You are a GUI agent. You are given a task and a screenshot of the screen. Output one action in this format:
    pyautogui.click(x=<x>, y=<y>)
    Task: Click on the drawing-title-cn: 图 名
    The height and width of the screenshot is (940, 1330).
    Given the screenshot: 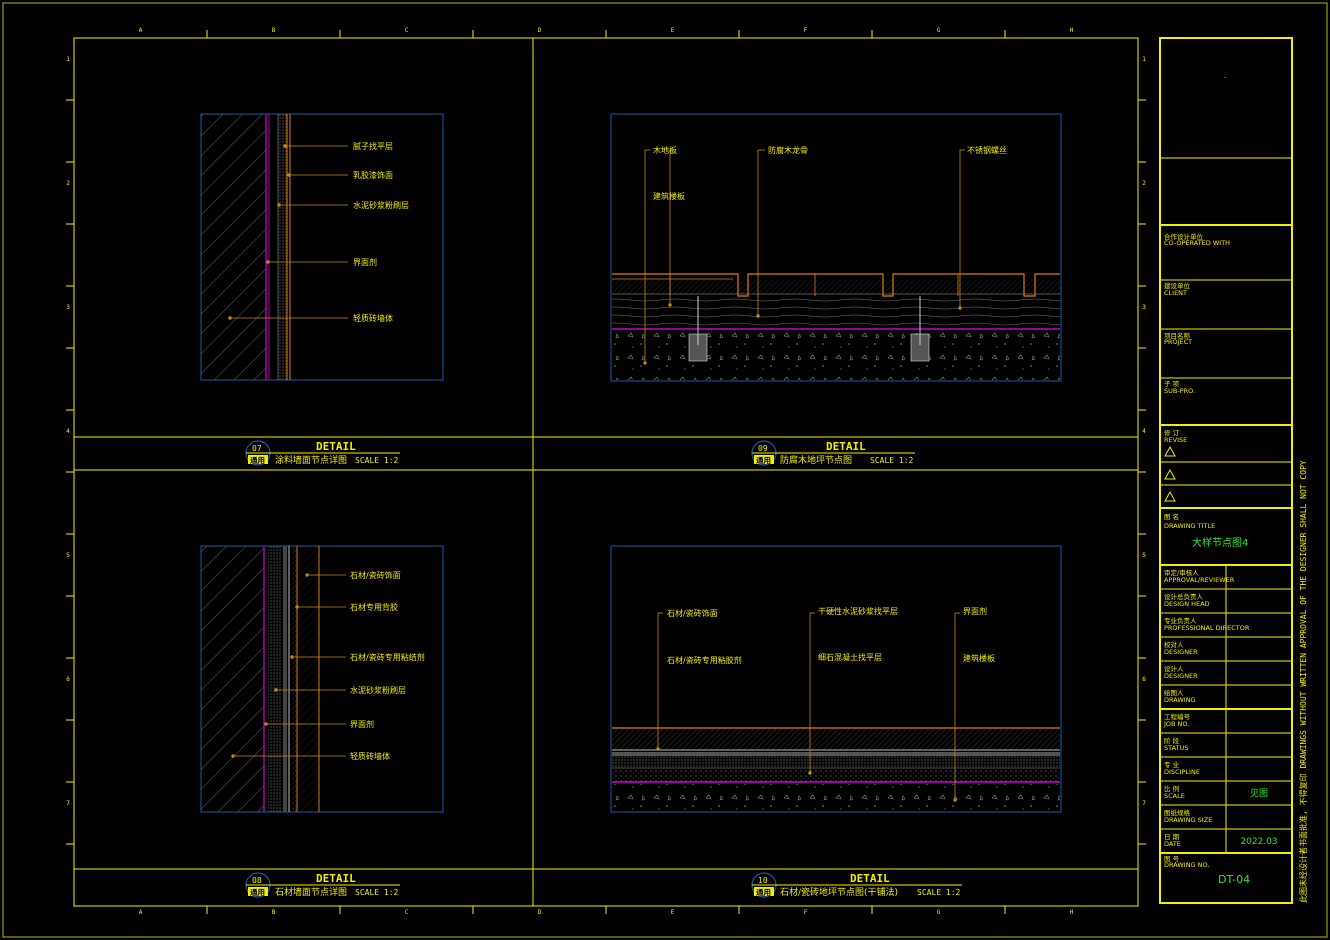 What is the action you would take?
    pyautogui.click(x=1171, y=516)
    